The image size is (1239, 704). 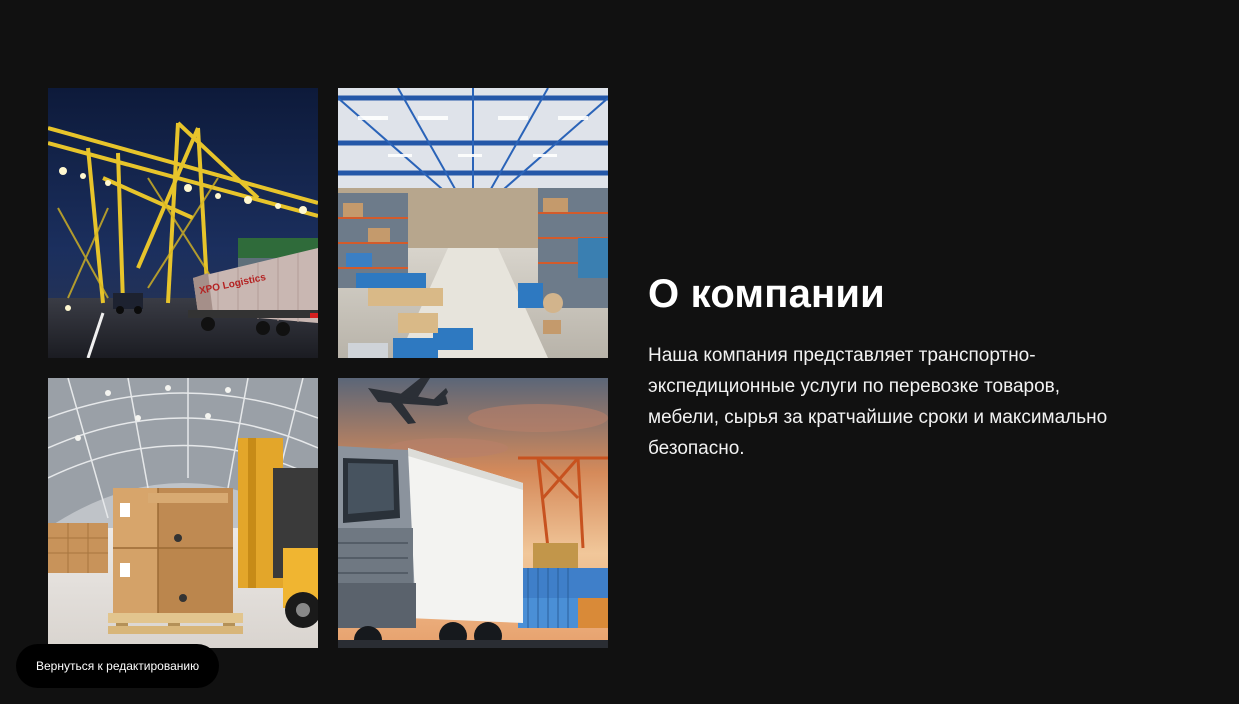 I want to click on truck-airplane-containers-photo, so click(x=473, y=513).